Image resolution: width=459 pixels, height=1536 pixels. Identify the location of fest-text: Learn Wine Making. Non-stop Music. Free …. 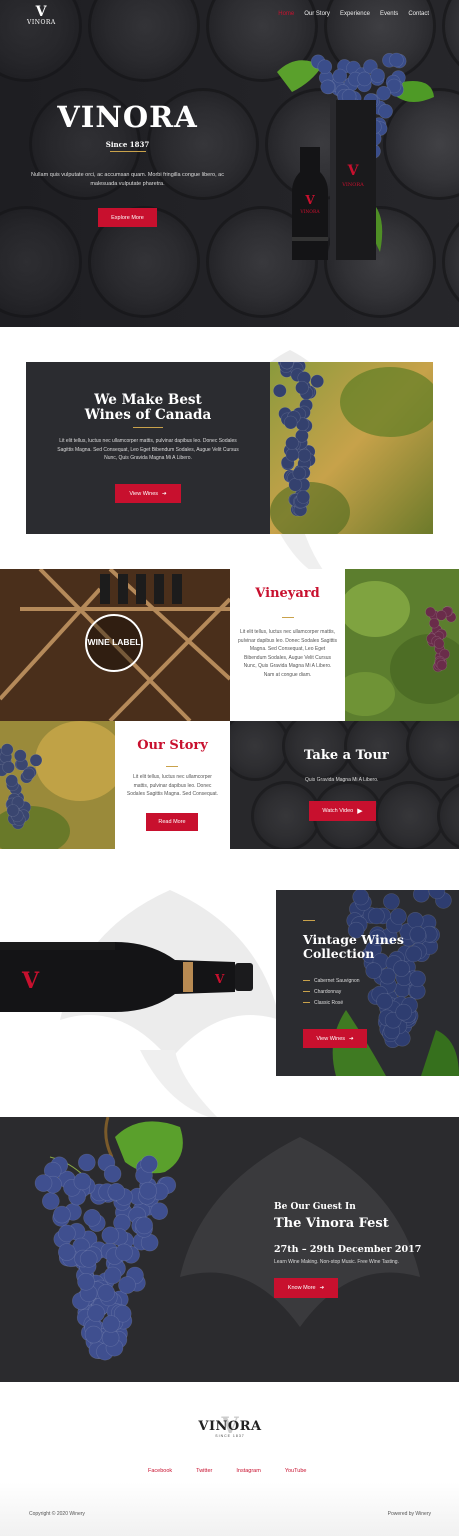
(336, 1262).